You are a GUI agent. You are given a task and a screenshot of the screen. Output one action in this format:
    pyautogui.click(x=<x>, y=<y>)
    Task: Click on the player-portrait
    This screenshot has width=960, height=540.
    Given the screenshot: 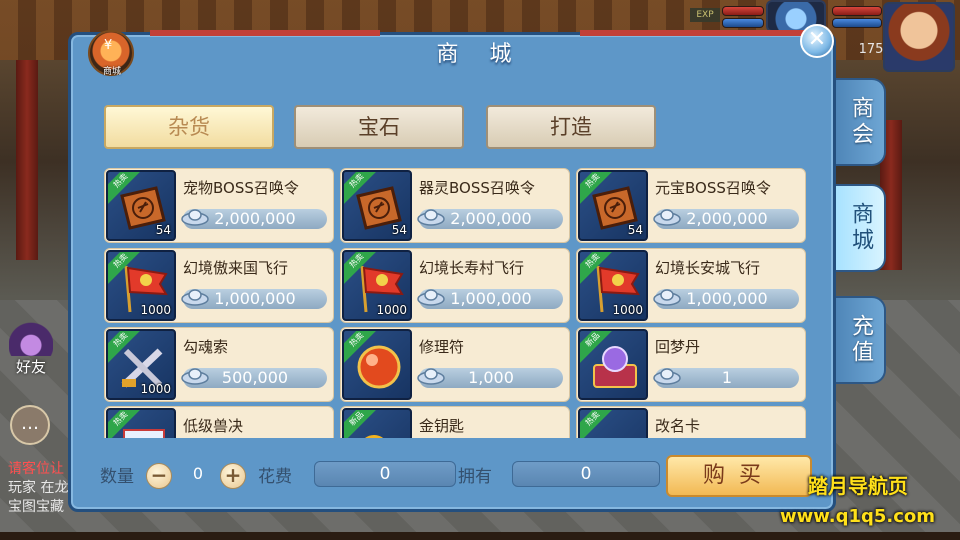 What is the action you would take?
    pyautogui.click(x=919, y=37)
    